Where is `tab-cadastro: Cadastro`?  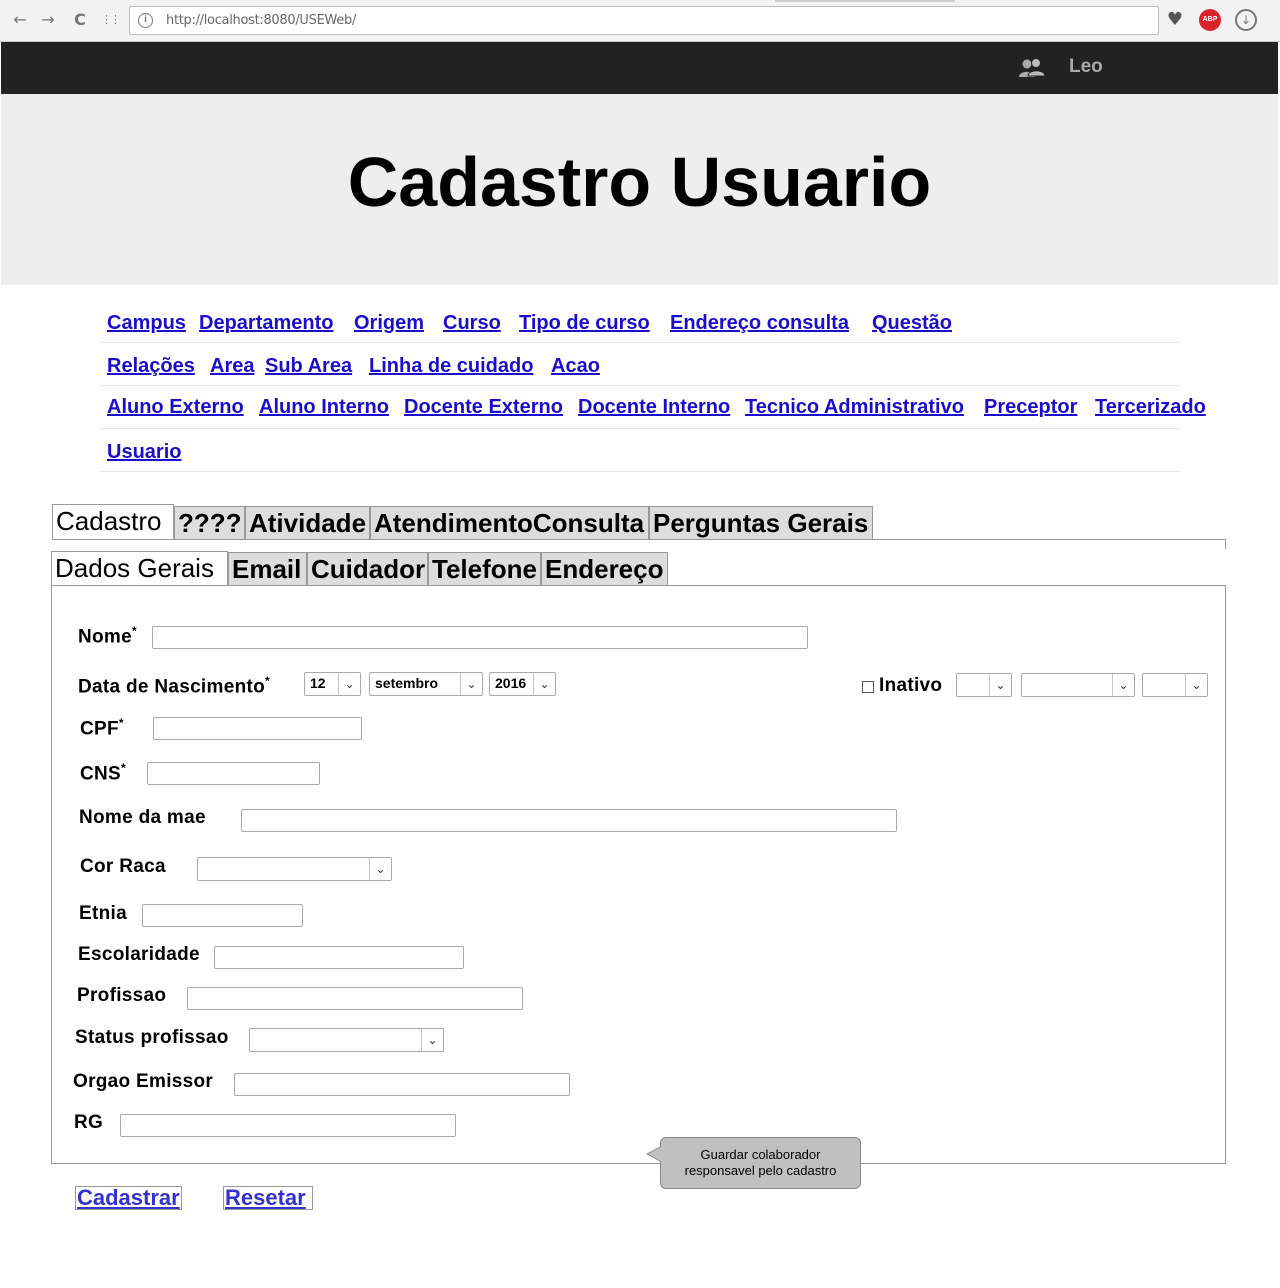
tab-cadastro: Cadastro is located at coordinates (113, 522).